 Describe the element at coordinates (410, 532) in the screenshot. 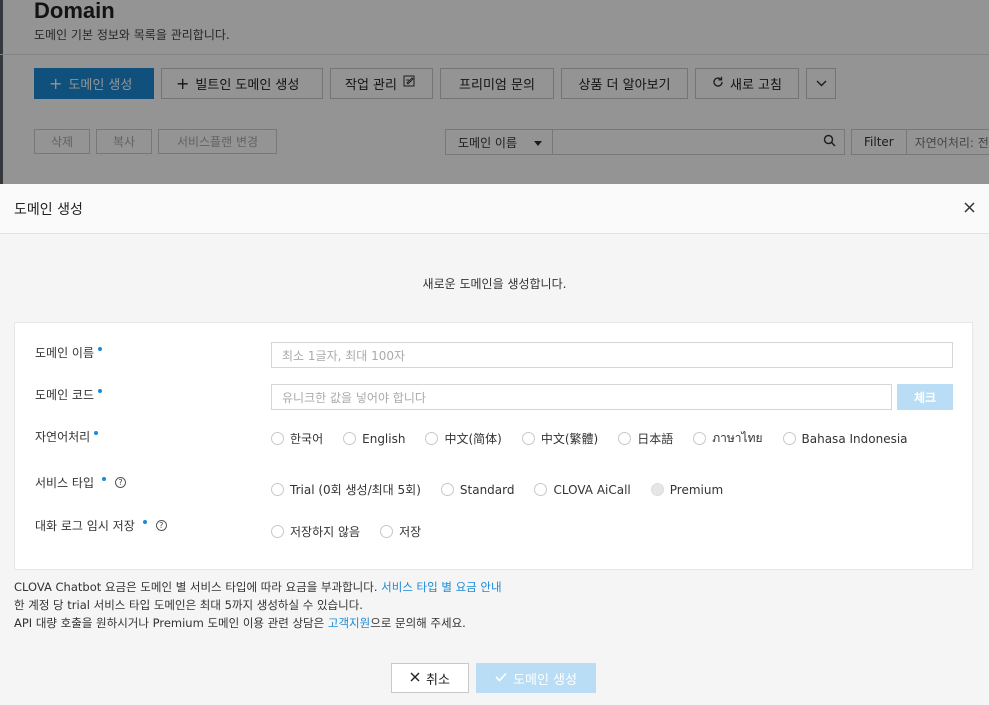

I see `chat-log-option-label: 저장` at that location.